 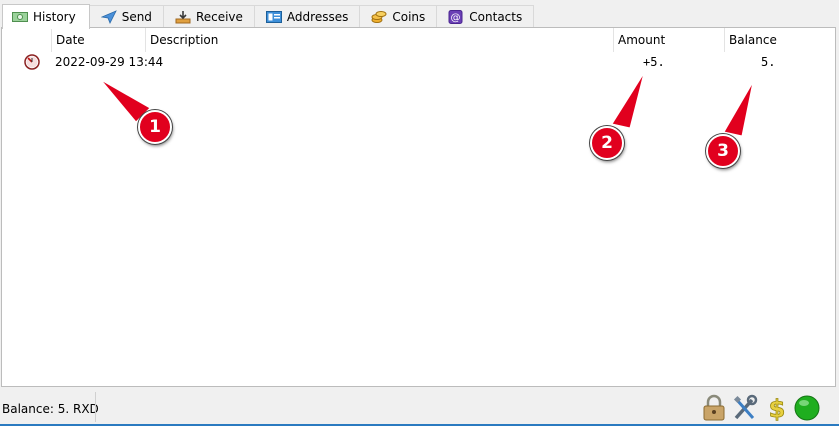 I want to click on tab-receive: Receive, so click(x=208, y=16).